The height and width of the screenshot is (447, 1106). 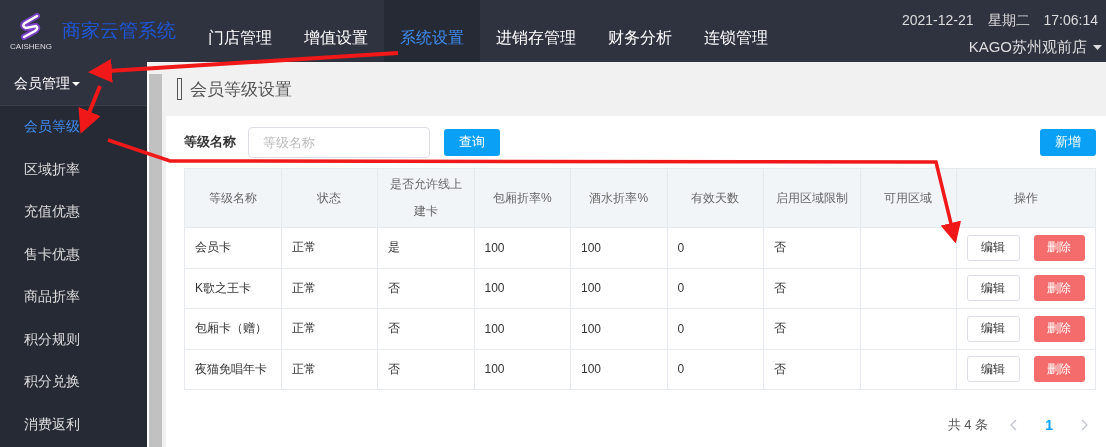 What do you see at coordinates (42, 83) in the screenshot?
I see `menu-group-title: 会员管理` at bounding box center [42, 83].